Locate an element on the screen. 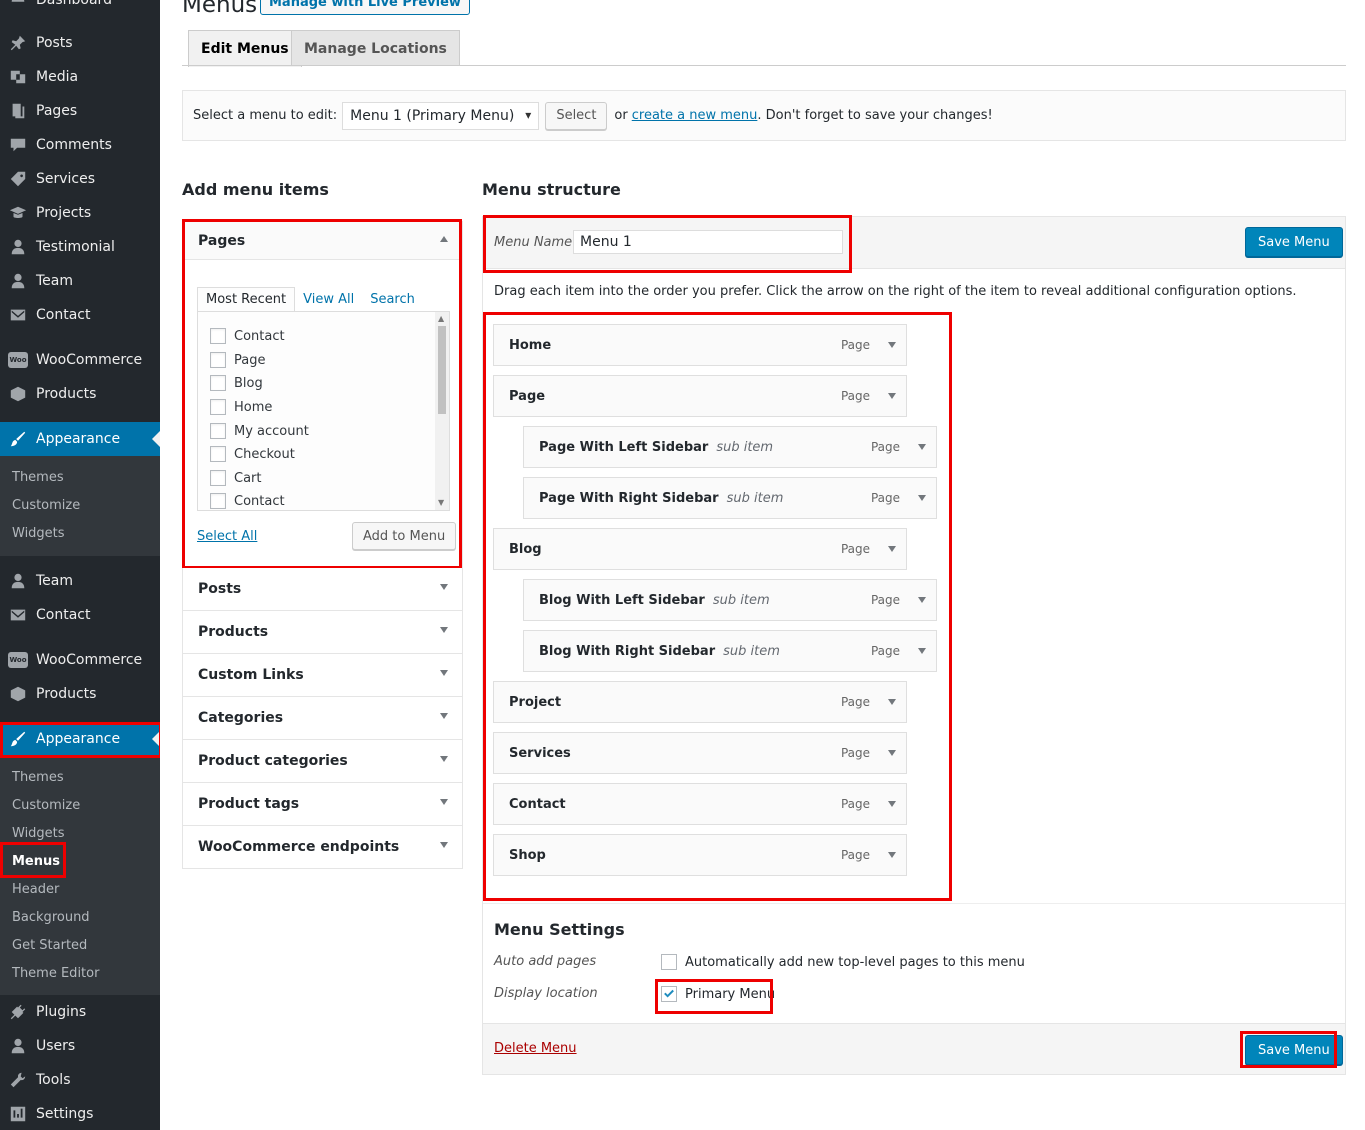 The width and height of the screenshot is (1365, 1130). sidebar-item-appearance-2: Appearance is located at coordinates (80, 739).